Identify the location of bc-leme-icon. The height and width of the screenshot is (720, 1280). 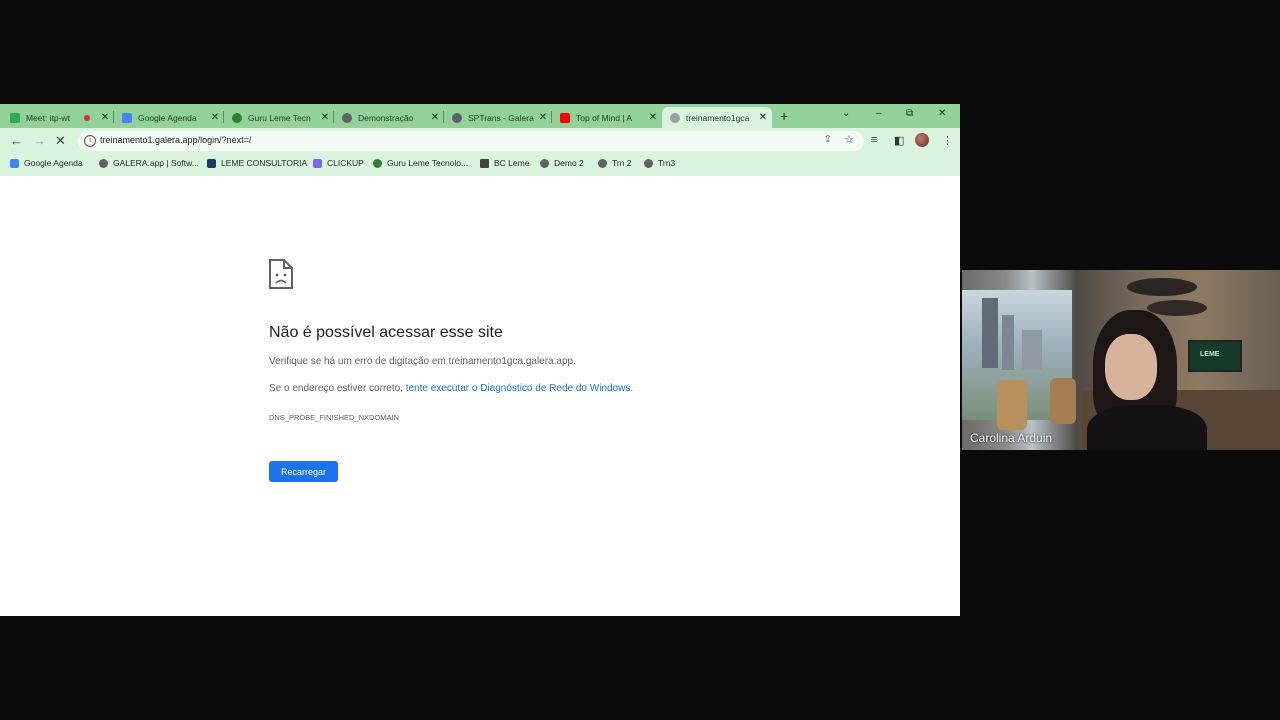
(484, 163).